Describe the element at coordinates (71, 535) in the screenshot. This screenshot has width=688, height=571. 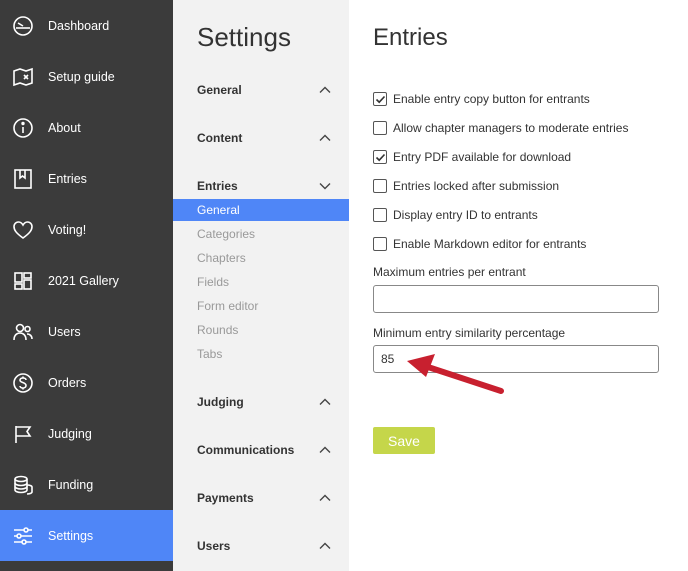
I see `nav-label: Settings` at that location.